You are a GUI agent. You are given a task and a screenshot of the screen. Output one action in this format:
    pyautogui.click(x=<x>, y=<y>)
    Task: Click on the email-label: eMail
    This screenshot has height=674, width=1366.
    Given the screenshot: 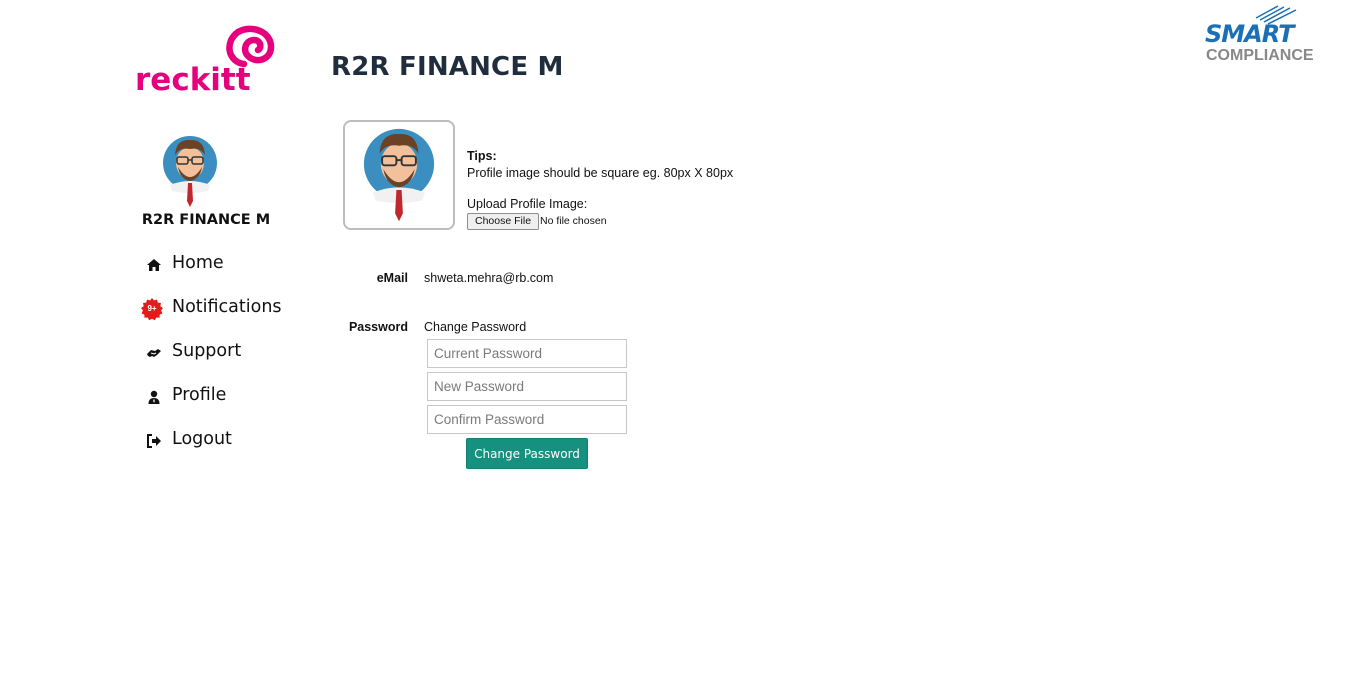 What is the action you would take?
    pyautogui.click(x=392, y=278)
    